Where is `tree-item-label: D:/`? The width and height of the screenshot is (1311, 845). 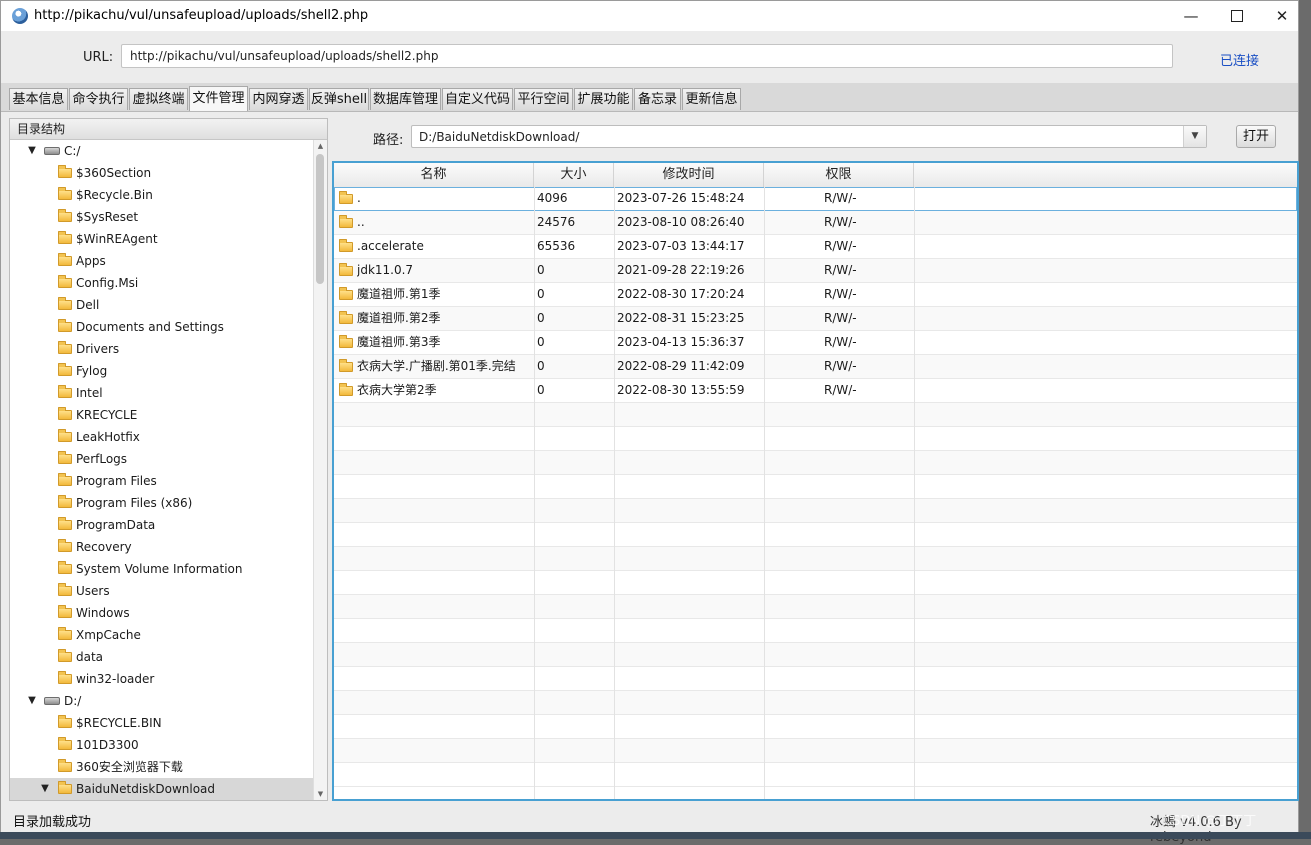 tree-item-label: D:/ is located at coordinates (73, 701).